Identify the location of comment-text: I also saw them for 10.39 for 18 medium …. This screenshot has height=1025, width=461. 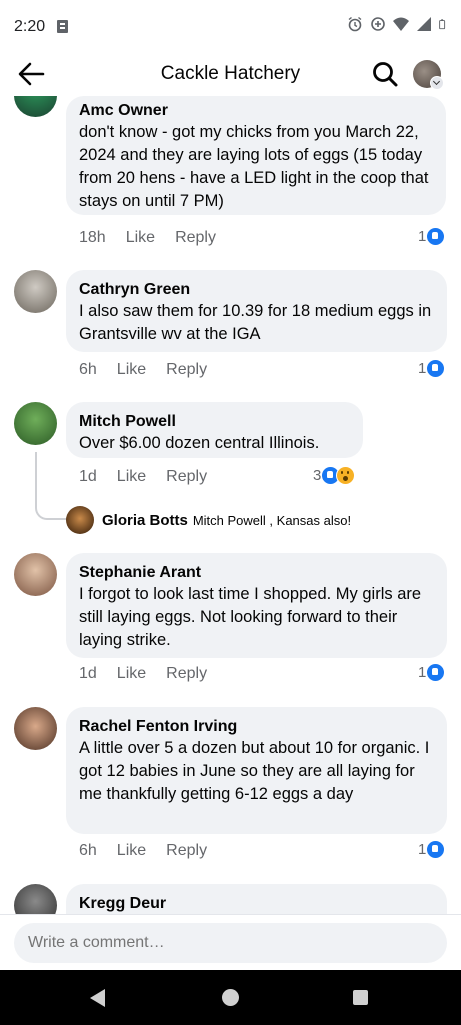
(255, 322).